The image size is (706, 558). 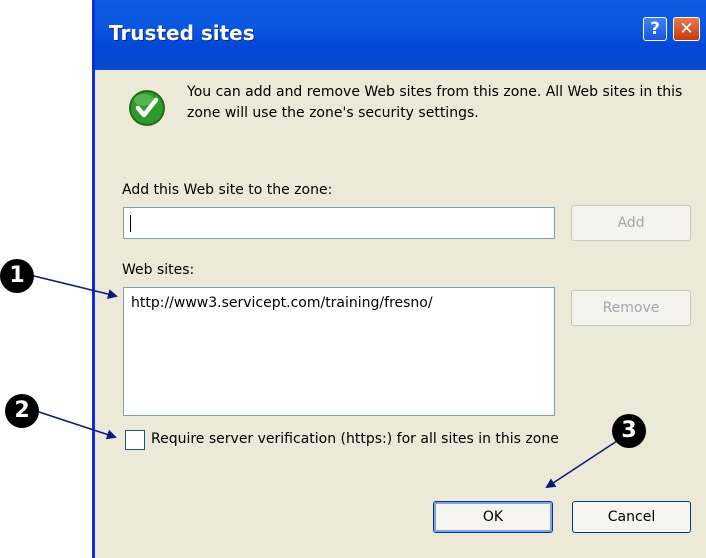 I want to click on callout-2-arrow, so click(x=77, y=425).